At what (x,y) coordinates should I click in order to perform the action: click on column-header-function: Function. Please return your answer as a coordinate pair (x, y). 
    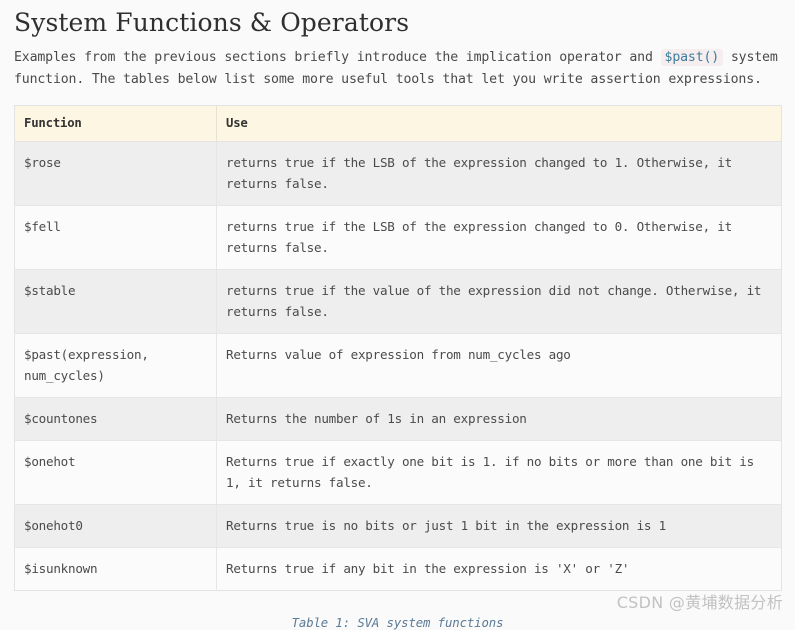
    Looking at the image, I should click on (115, 123).